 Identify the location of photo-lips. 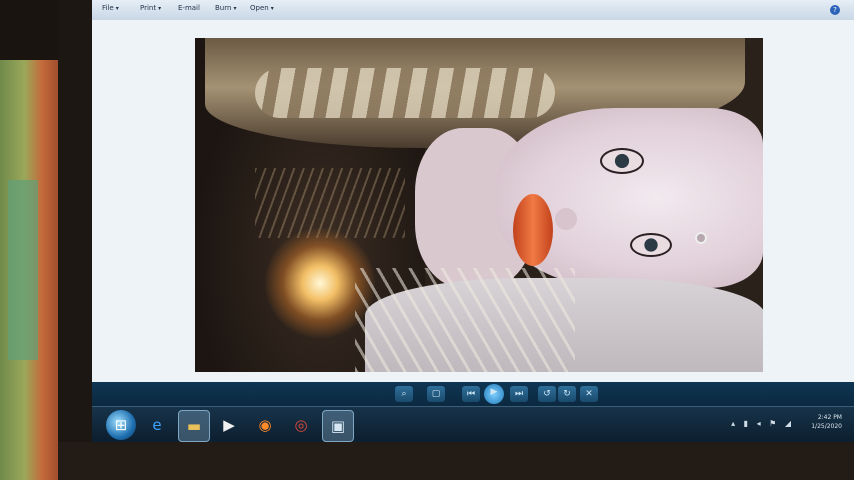
(533, 230).